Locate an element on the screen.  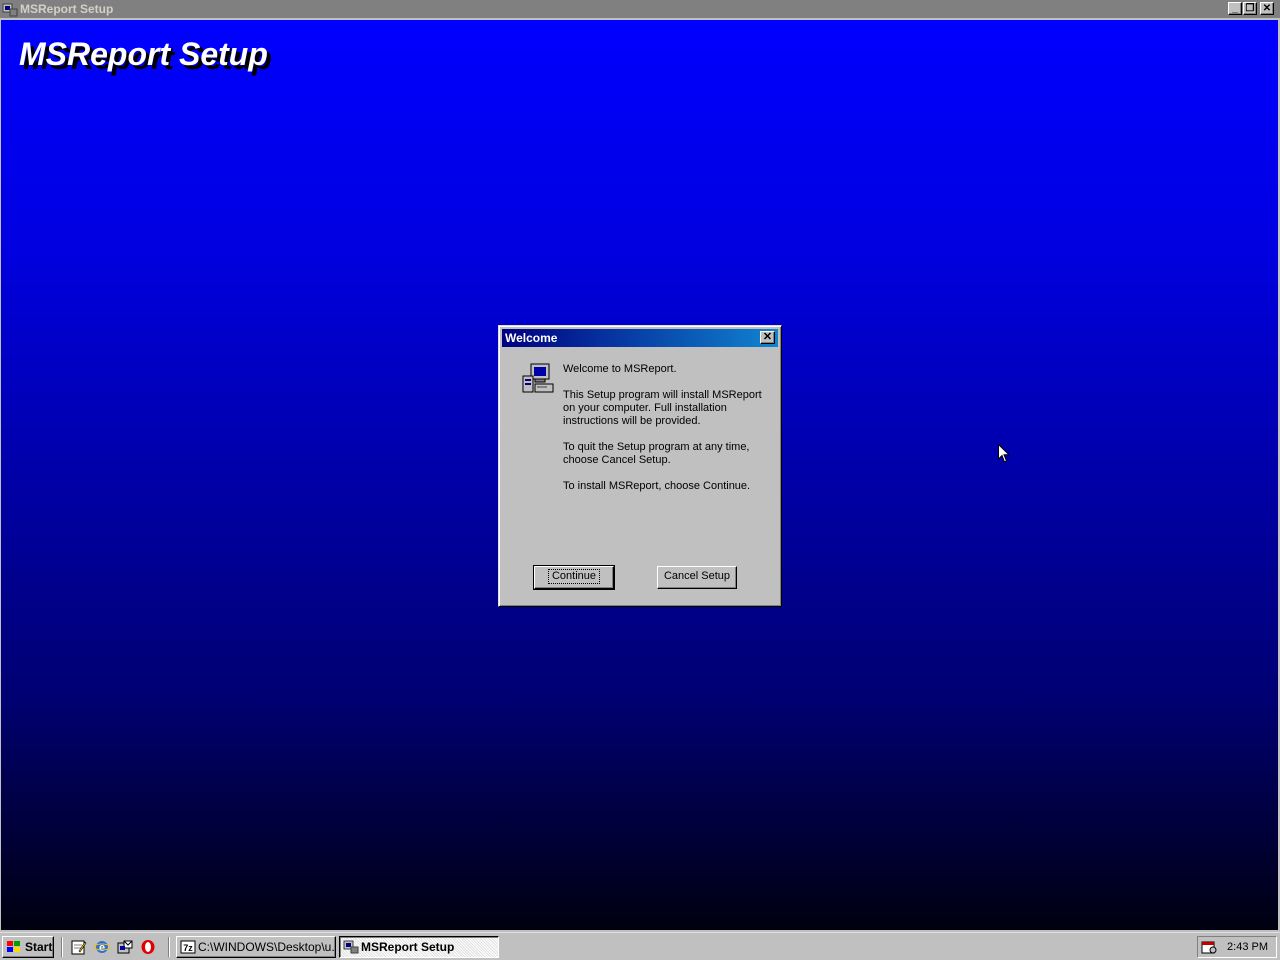
minimize-button: _ is located at coordinates (1235, 8).